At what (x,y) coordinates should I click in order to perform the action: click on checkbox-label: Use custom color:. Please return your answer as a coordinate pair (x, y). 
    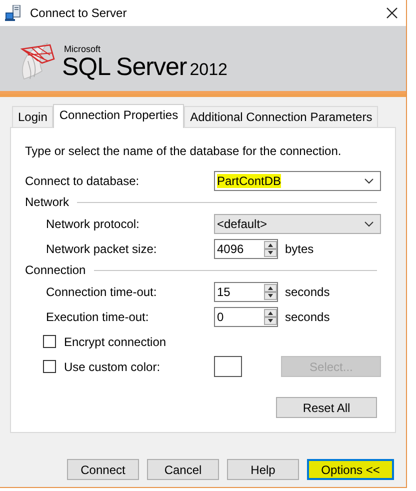
    Looking at the image, I should click on (112, 367).